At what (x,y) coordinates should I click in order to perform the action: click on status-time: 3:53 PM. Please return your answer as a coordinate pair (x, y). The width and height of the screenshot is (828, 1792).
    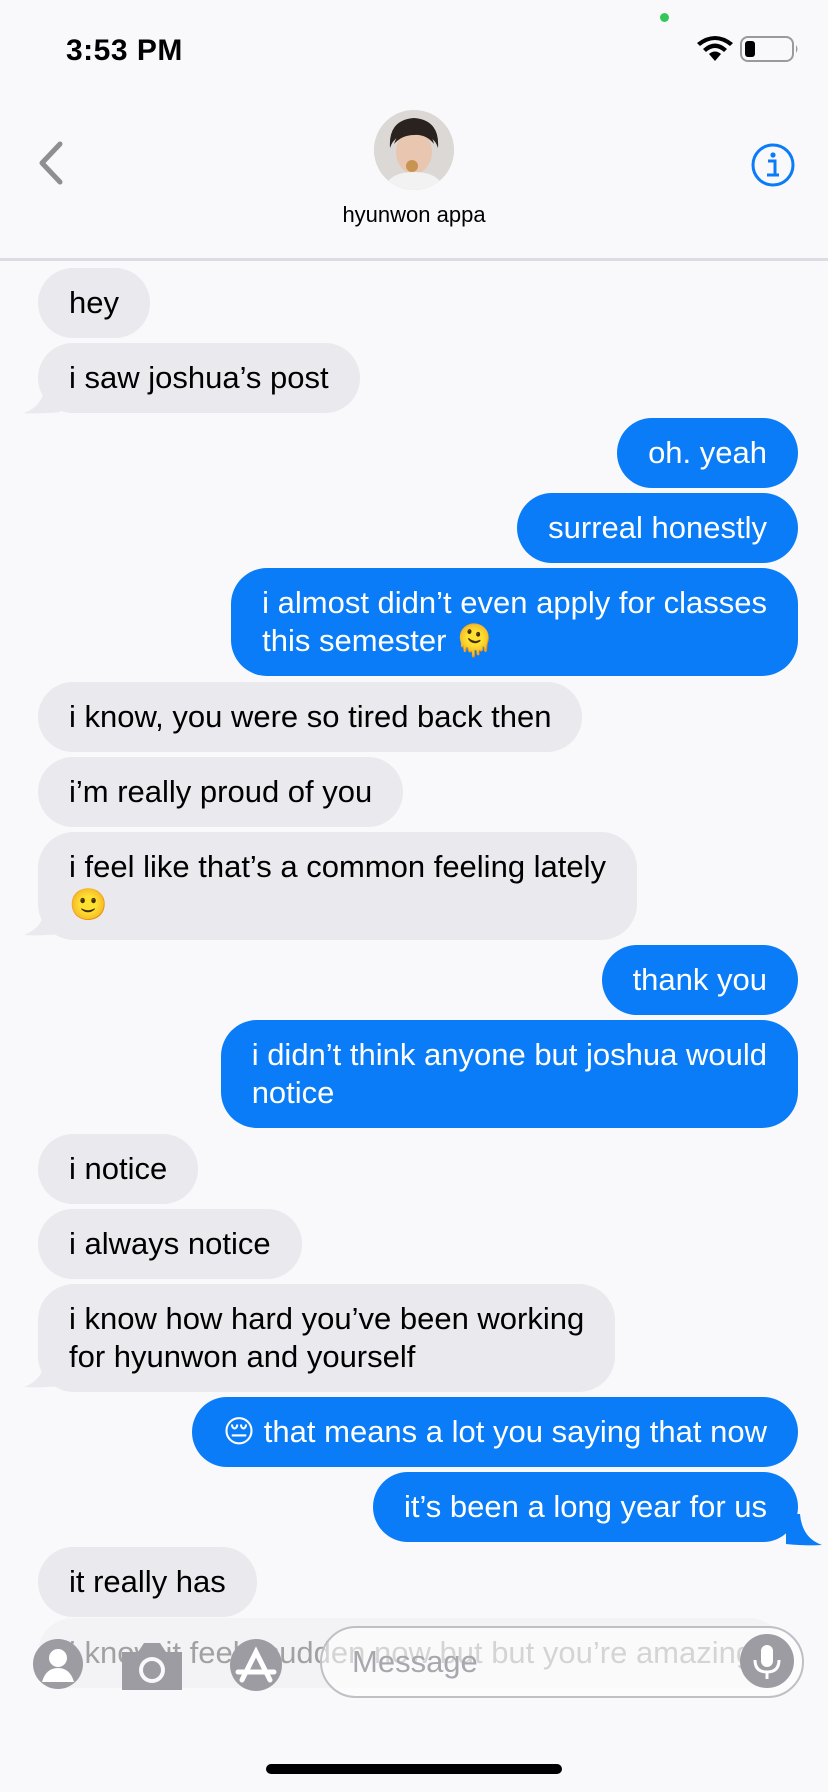
    Looking at the image, I should click on (124, 50).